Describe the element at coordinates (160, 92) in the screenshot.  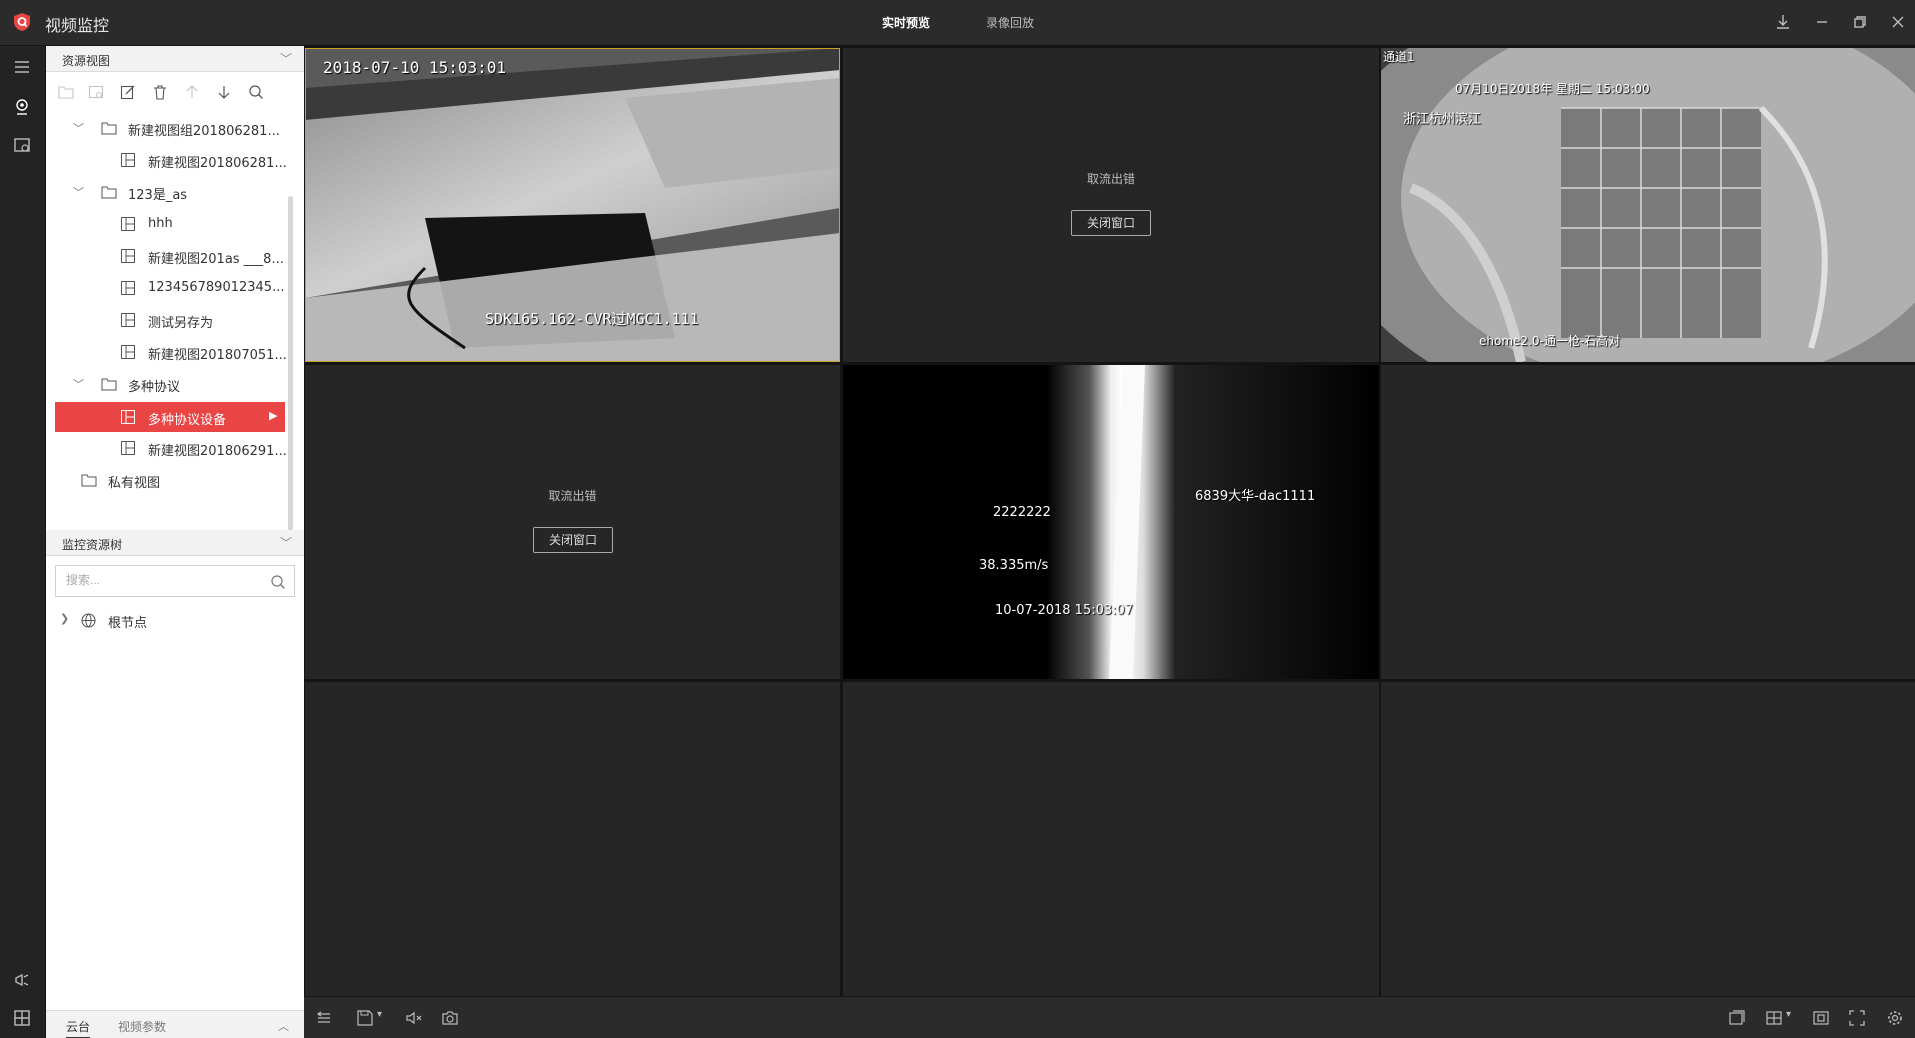
I see `delete-icon` at that location.